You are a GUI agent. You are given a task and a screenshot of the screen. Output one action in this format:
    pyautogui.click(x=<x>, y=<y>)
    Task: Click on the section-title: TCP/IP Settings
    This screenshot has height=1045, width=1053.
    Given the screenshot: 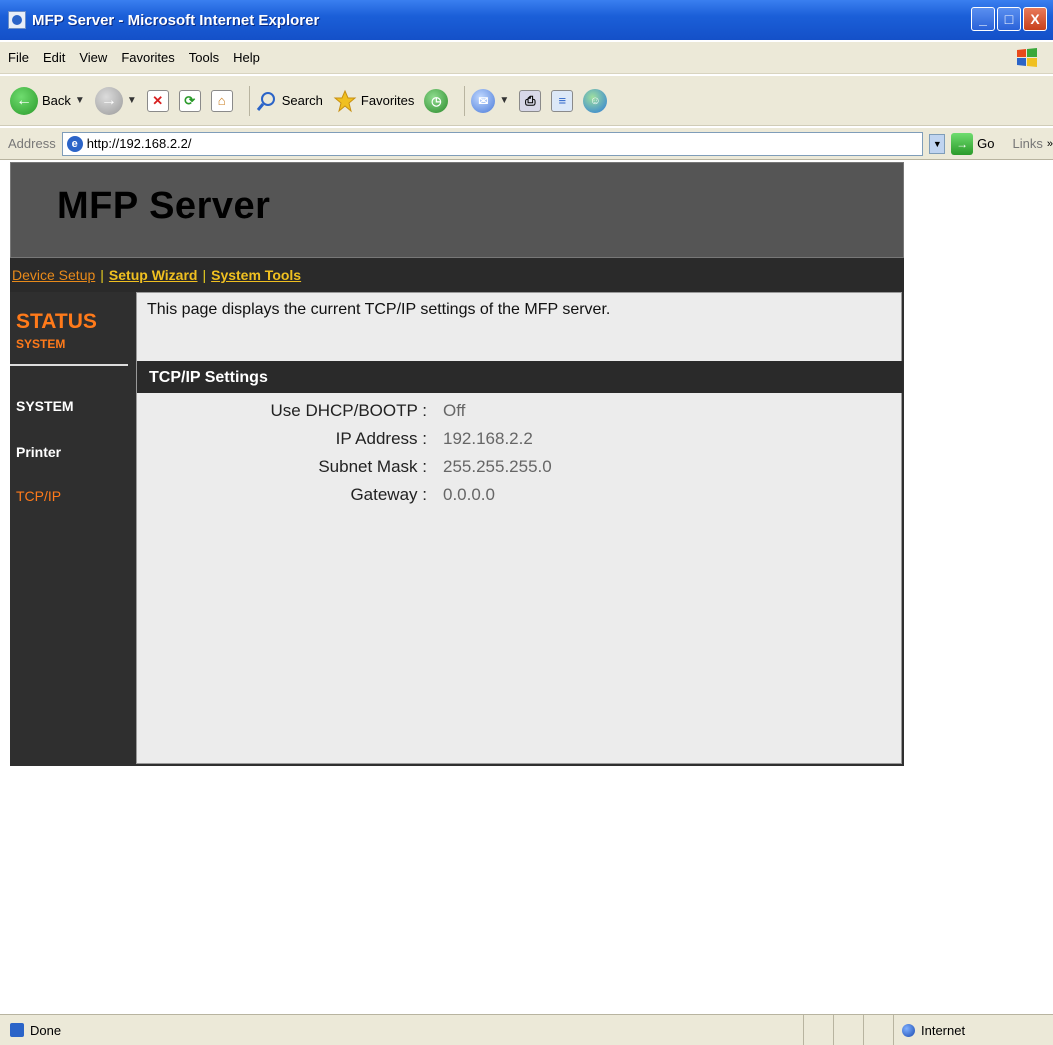 What is the action you would take?
    pyautogui.click(x=520, y=377)
    